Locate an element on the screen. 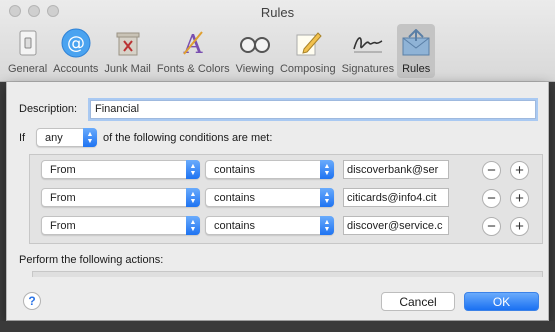 The height and width of the screenshot is (332, 555). tab-signatures: Signatures is located at coordinates (368, 51).